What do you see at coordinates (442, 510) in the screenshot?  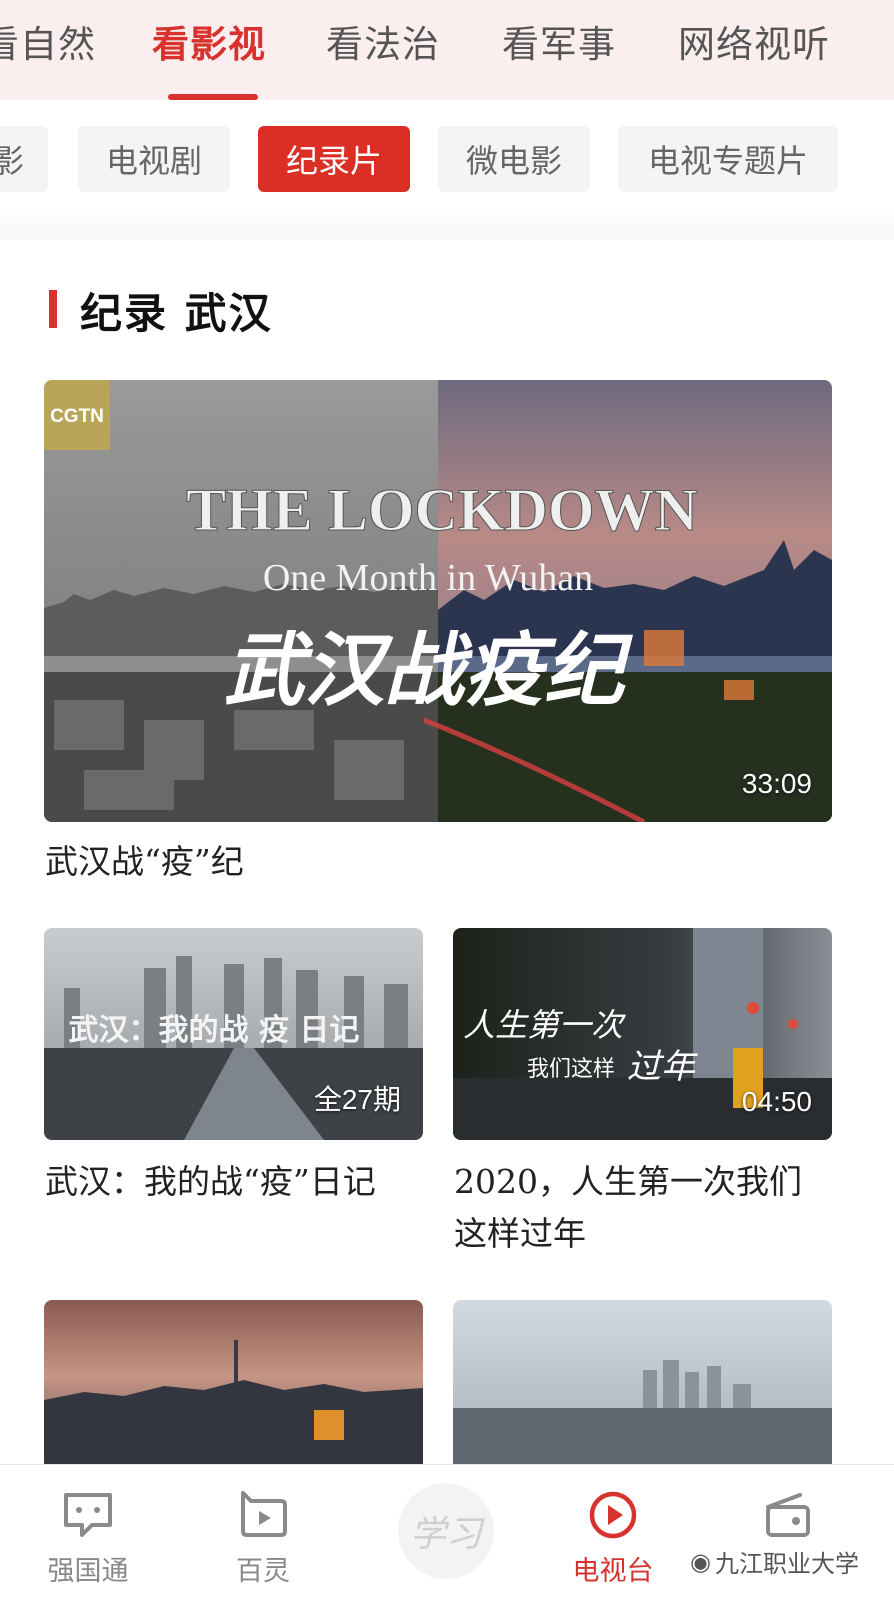 I see `overlay-title: THE LOCKDOWN` at bounding box center [442, 510].